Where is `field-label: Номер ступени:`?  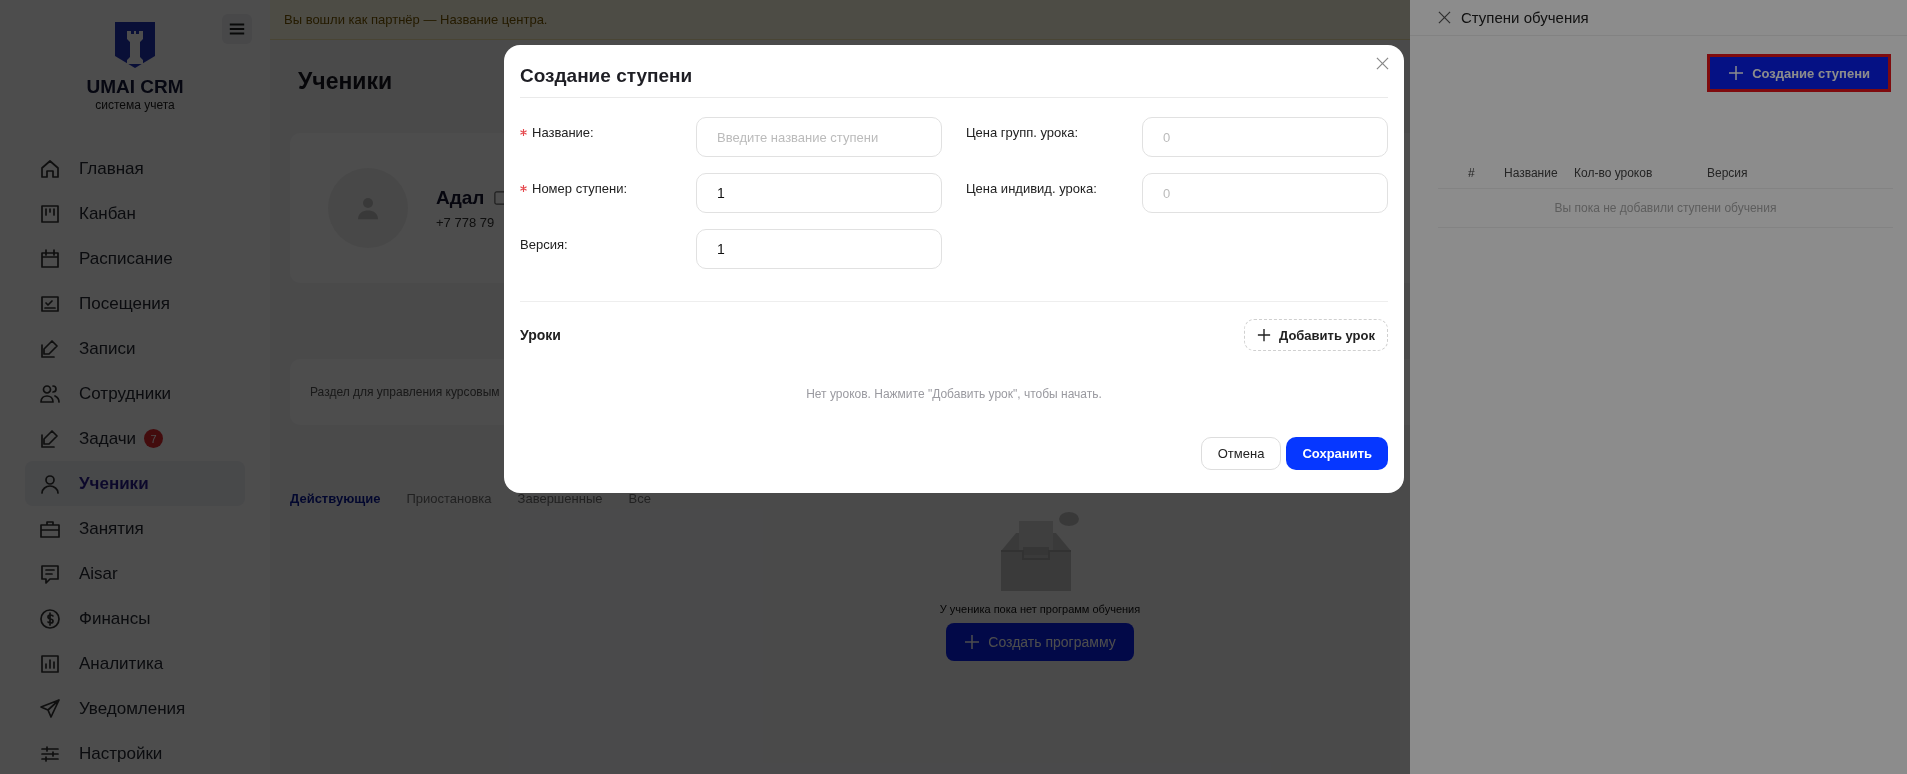 field-label: Номер ступени: is located at coordinates (580, 188).